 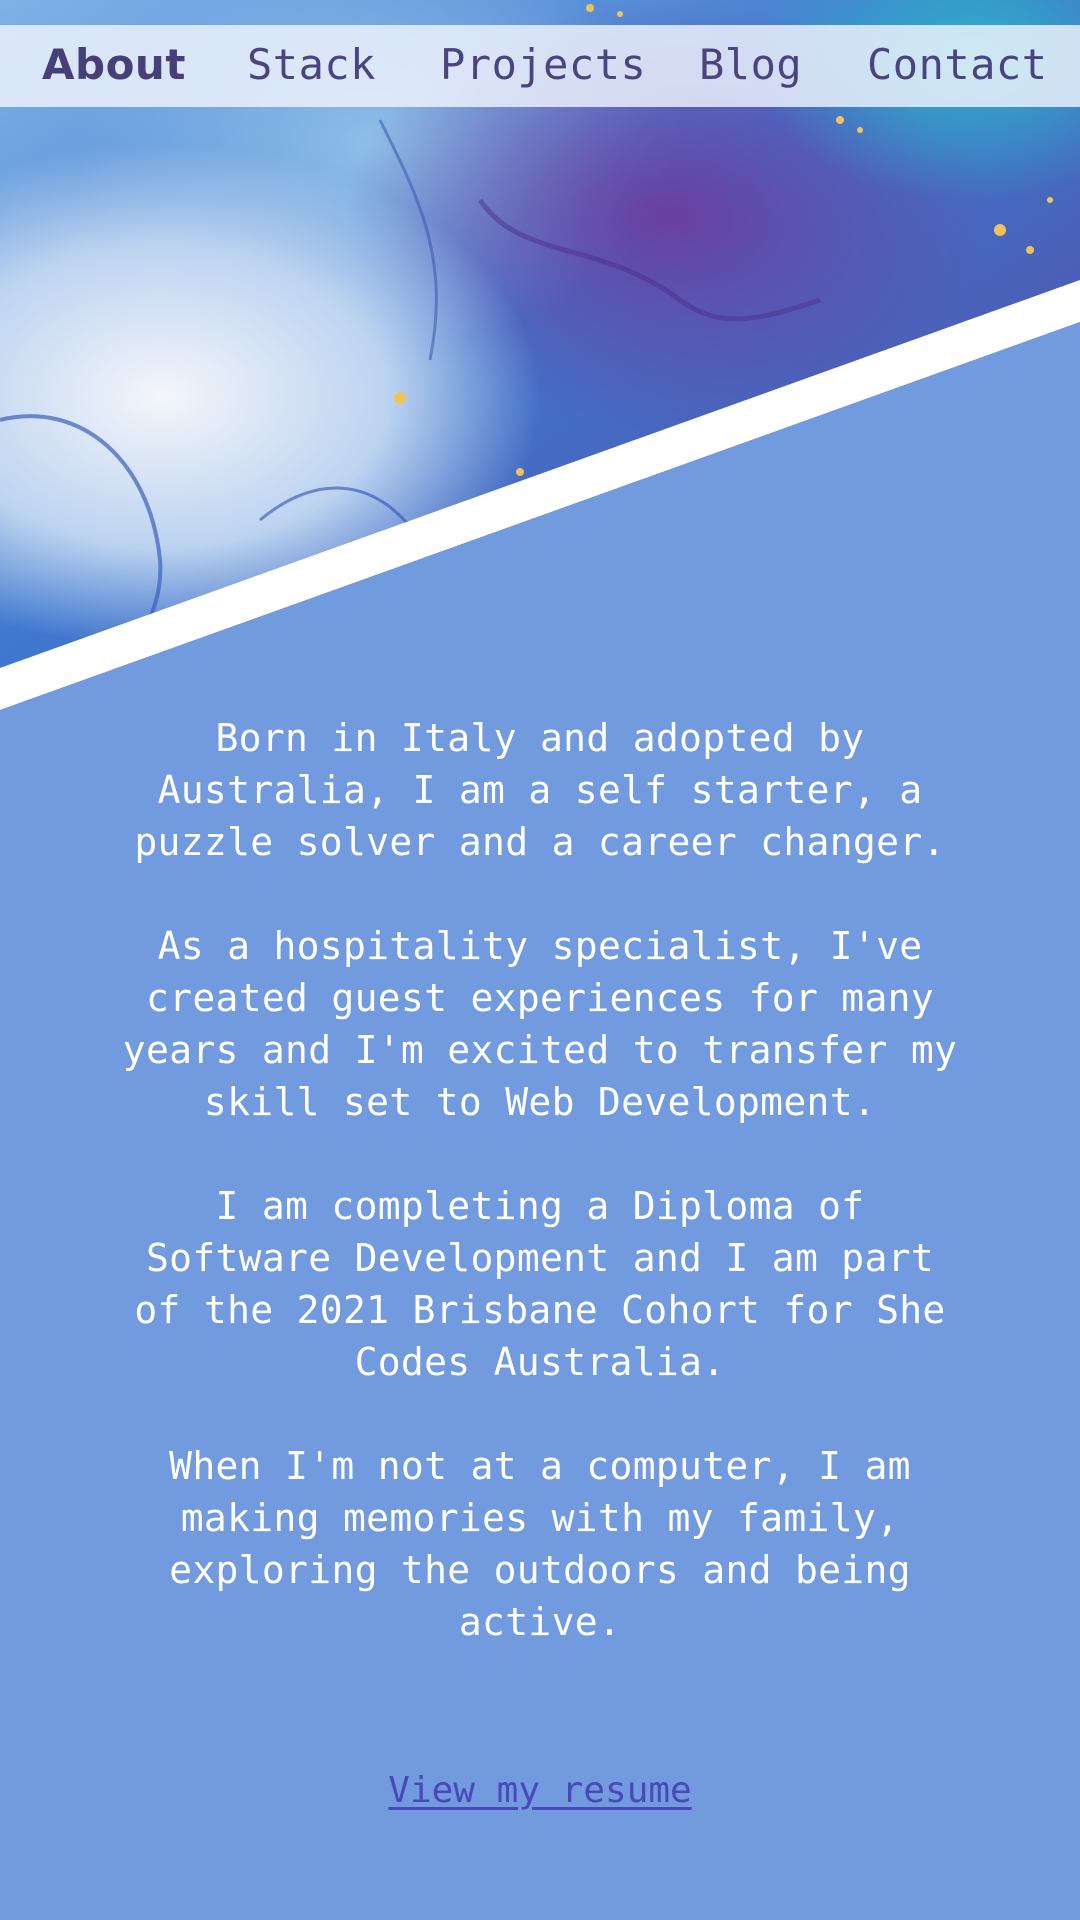 I want to click on nav-projects: Projects, so click(x=543, y=66).